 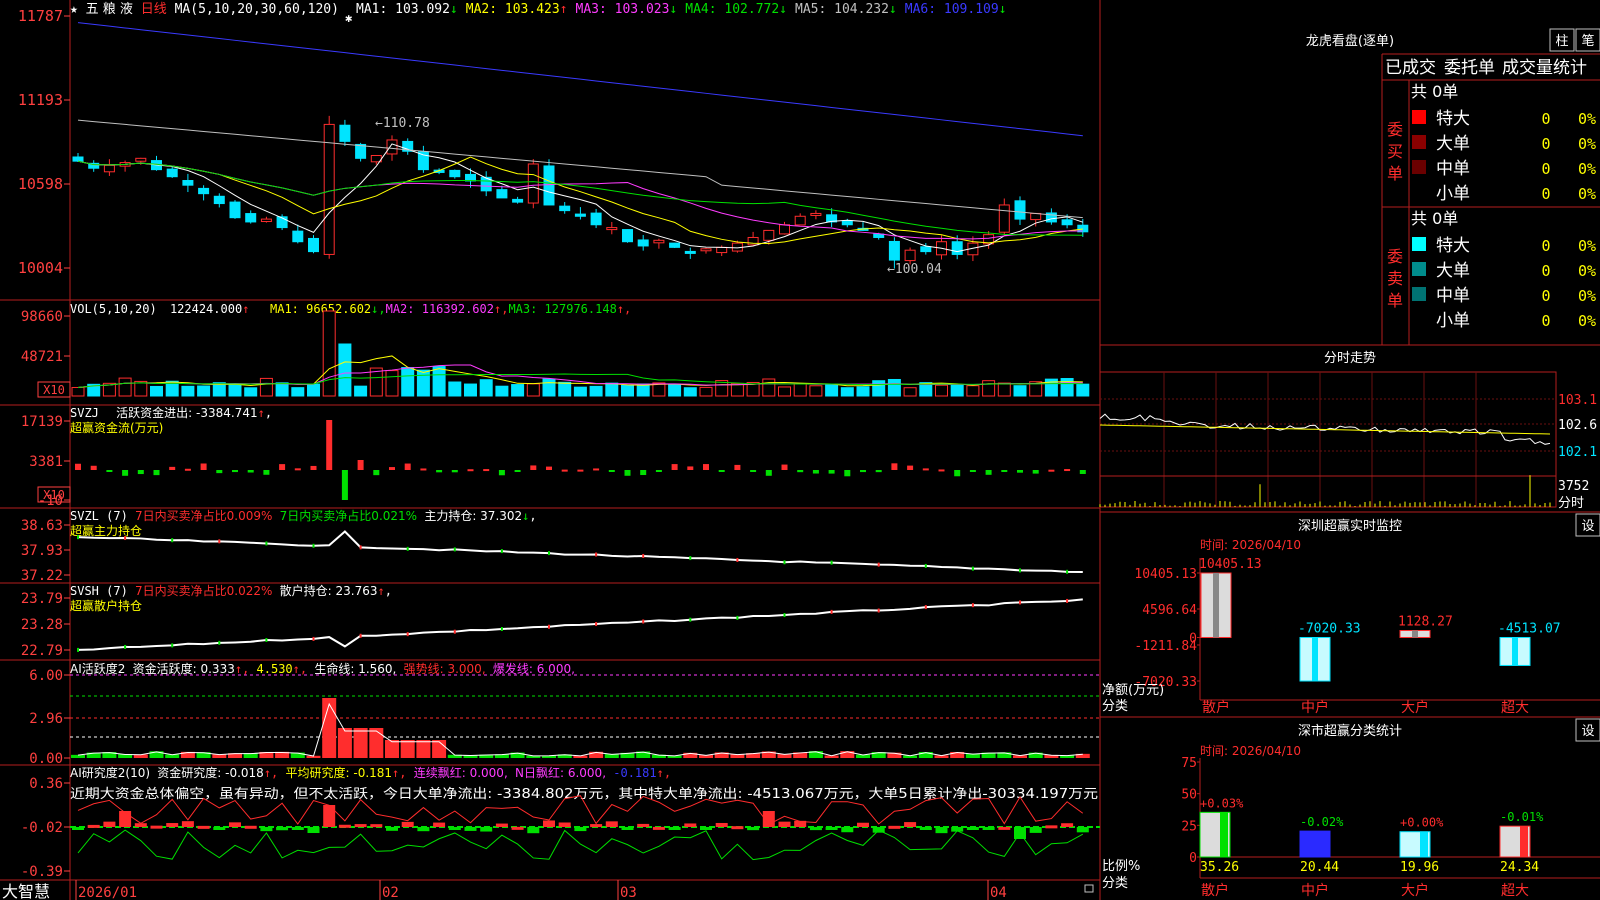 What do you see at coordinates (1453, 119) in the screenshot?
I see `lhb-row-name: 特大` at bounding box center [1453, 119].